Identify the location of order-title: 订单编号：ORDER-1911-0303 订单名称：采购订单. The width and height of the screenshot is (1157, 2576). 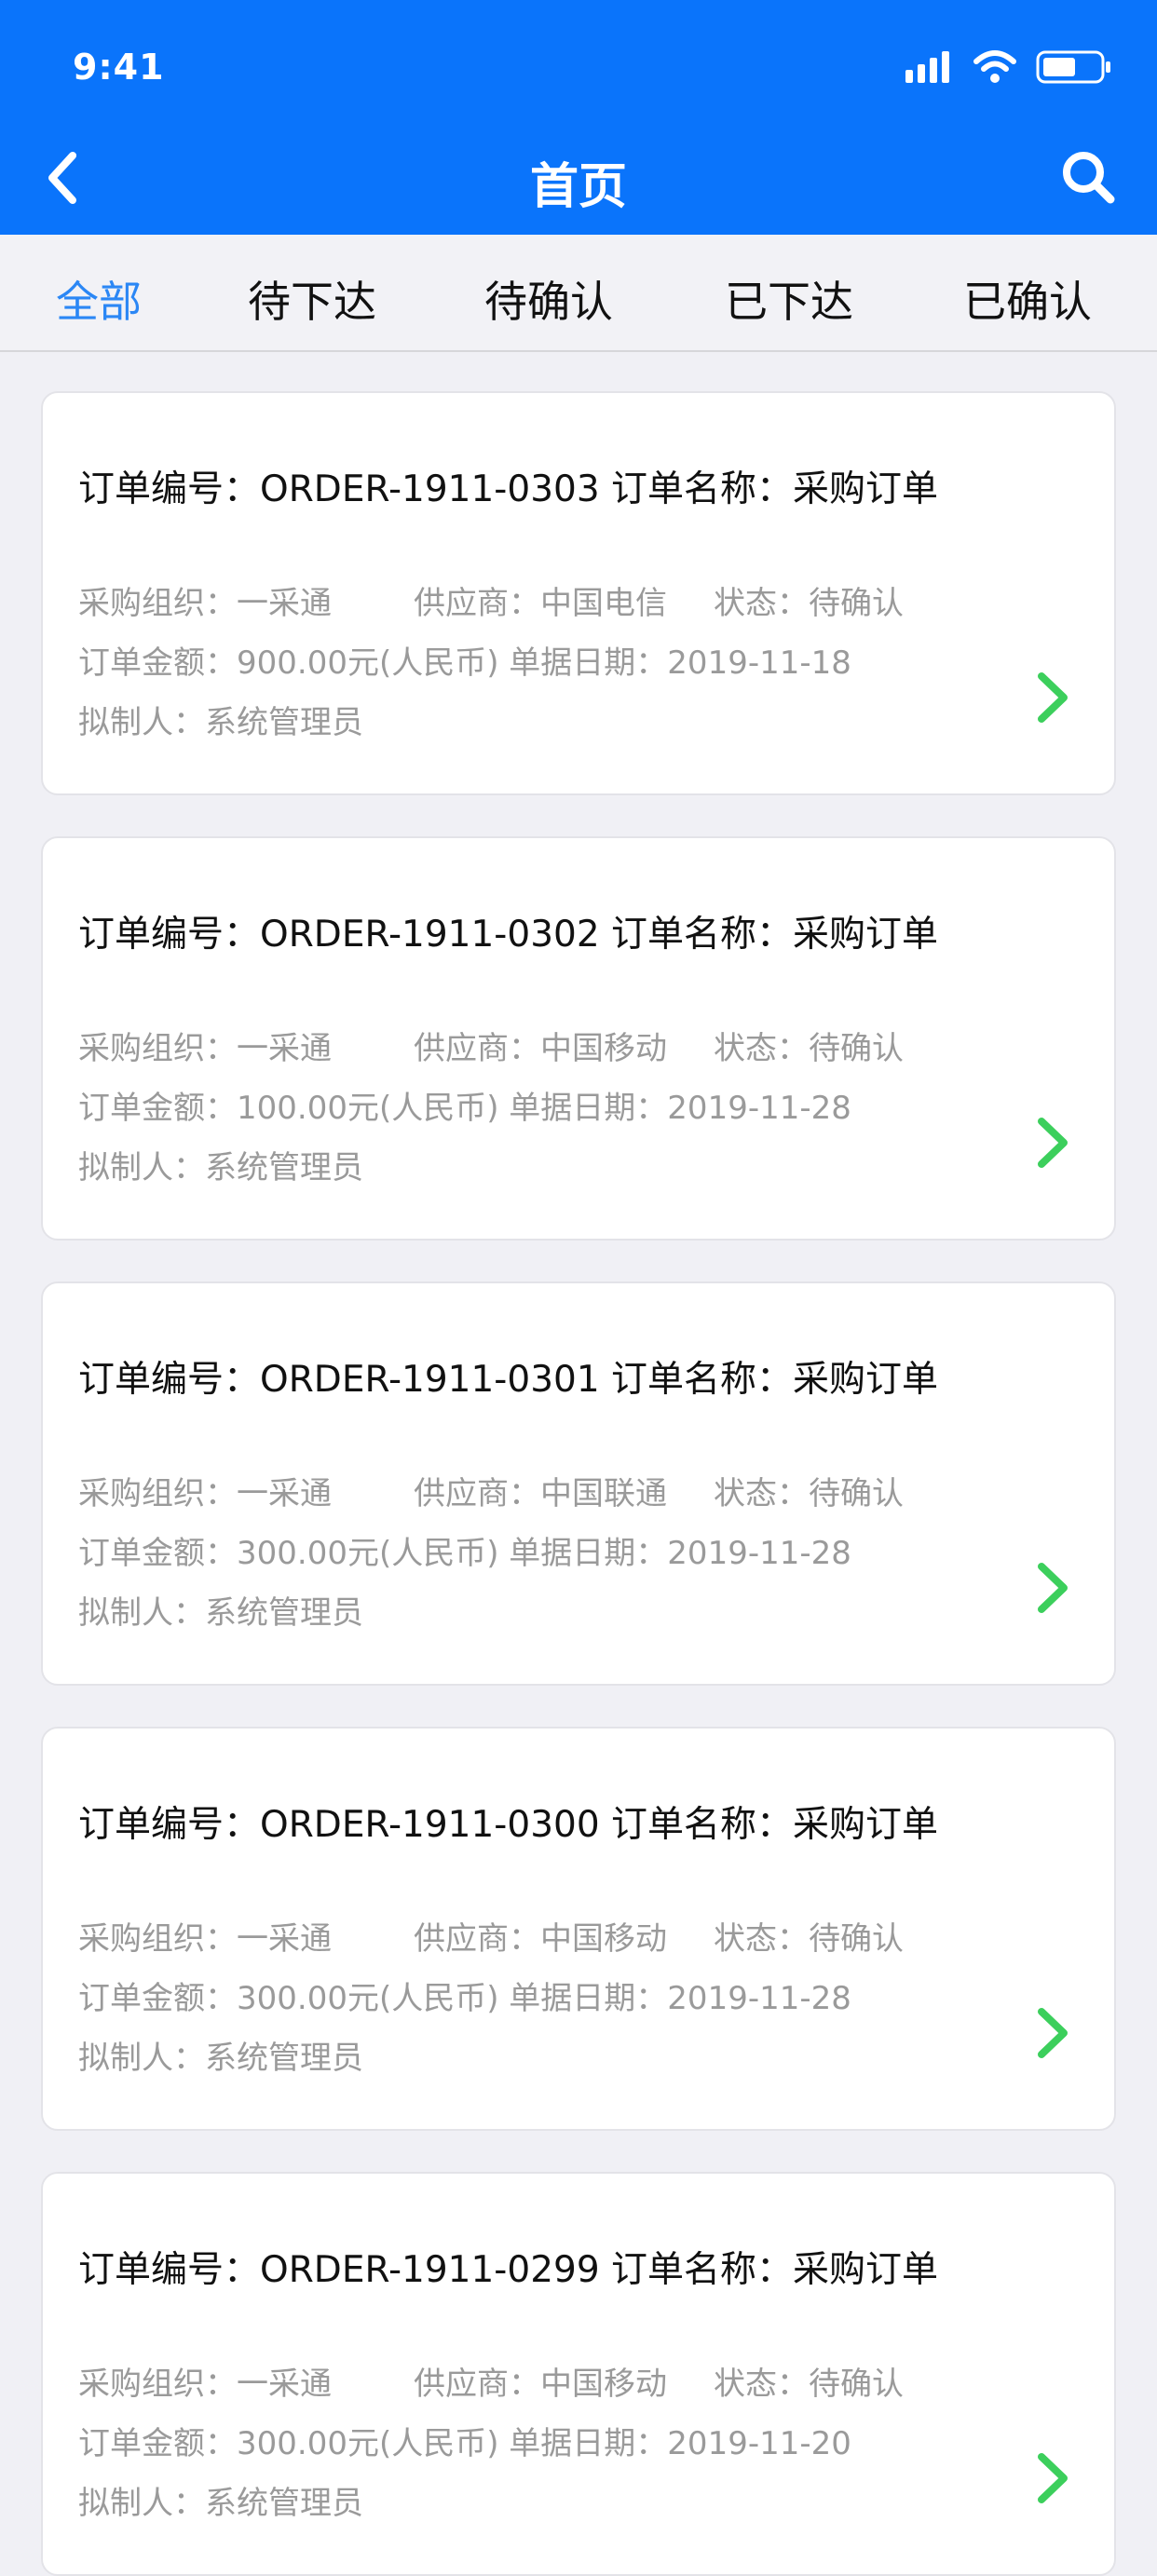
(508, 489).